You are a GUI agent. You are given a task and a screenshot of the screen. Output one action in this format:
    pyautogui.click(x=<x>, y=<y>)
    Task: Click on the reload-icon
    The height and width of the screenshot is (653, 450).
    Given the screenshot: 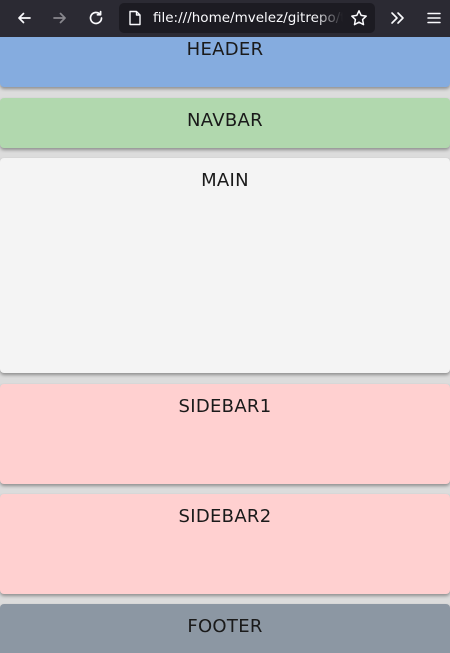 What is the action you would take?
    pyautogui.click(x=96, y=18)
    